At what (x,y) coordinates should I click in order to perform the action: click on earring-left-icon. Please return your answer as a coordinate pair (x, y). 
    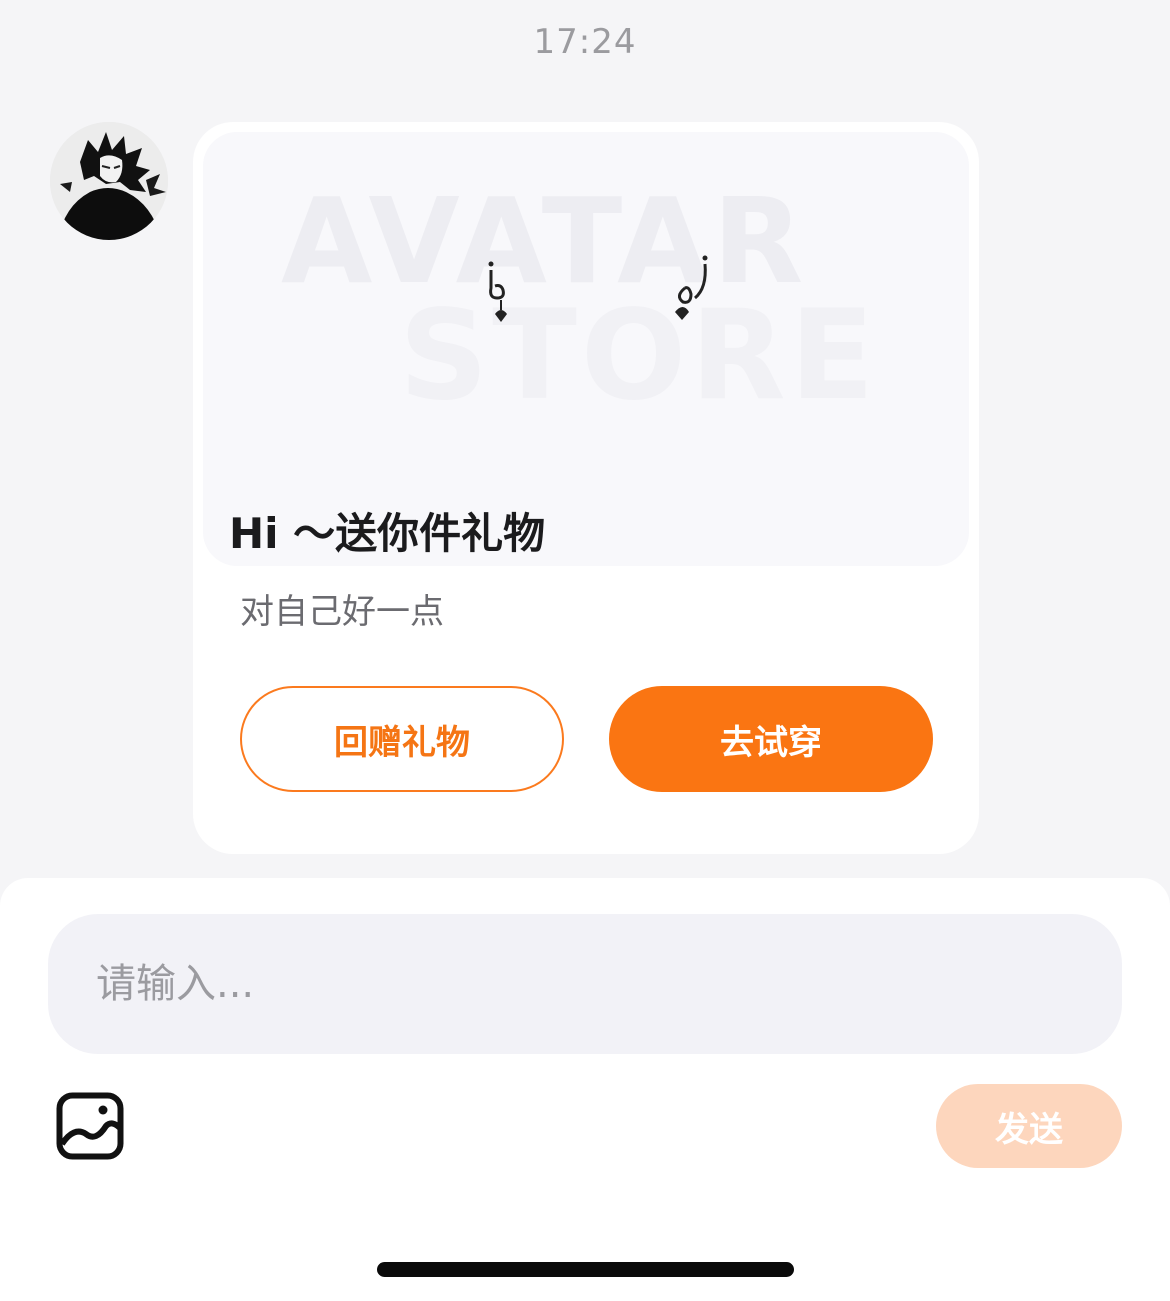
    Looking at the image, I should click on (497, 291).